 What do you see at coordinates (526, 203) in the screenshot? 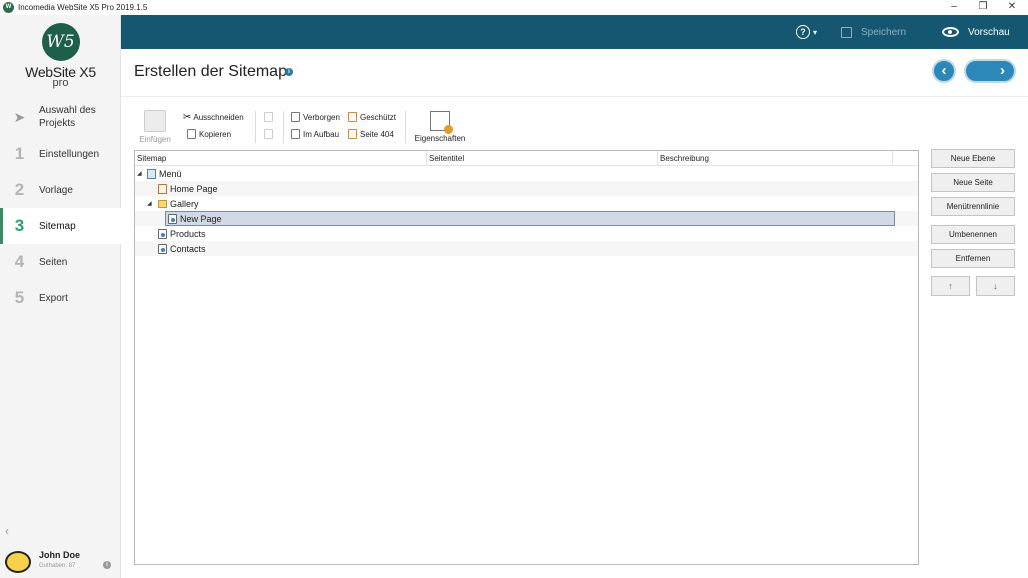
I see `tree-row-gallery: ◢ Gallery` at bounding box center [526, 203].